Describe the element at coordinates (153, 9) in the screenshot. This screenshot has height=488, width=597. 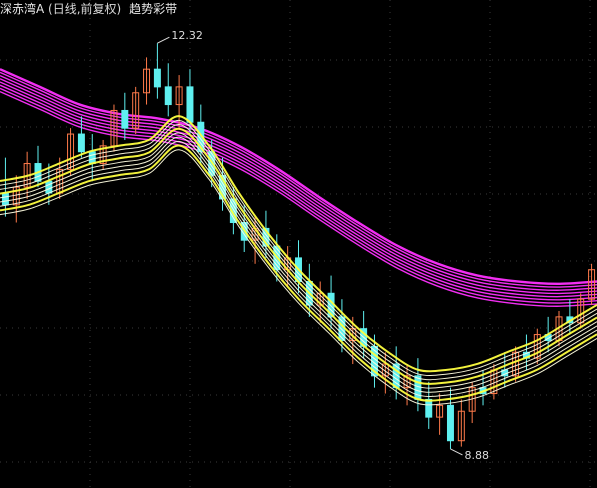
I see `indicator-name: 趋势彩带` at that location.